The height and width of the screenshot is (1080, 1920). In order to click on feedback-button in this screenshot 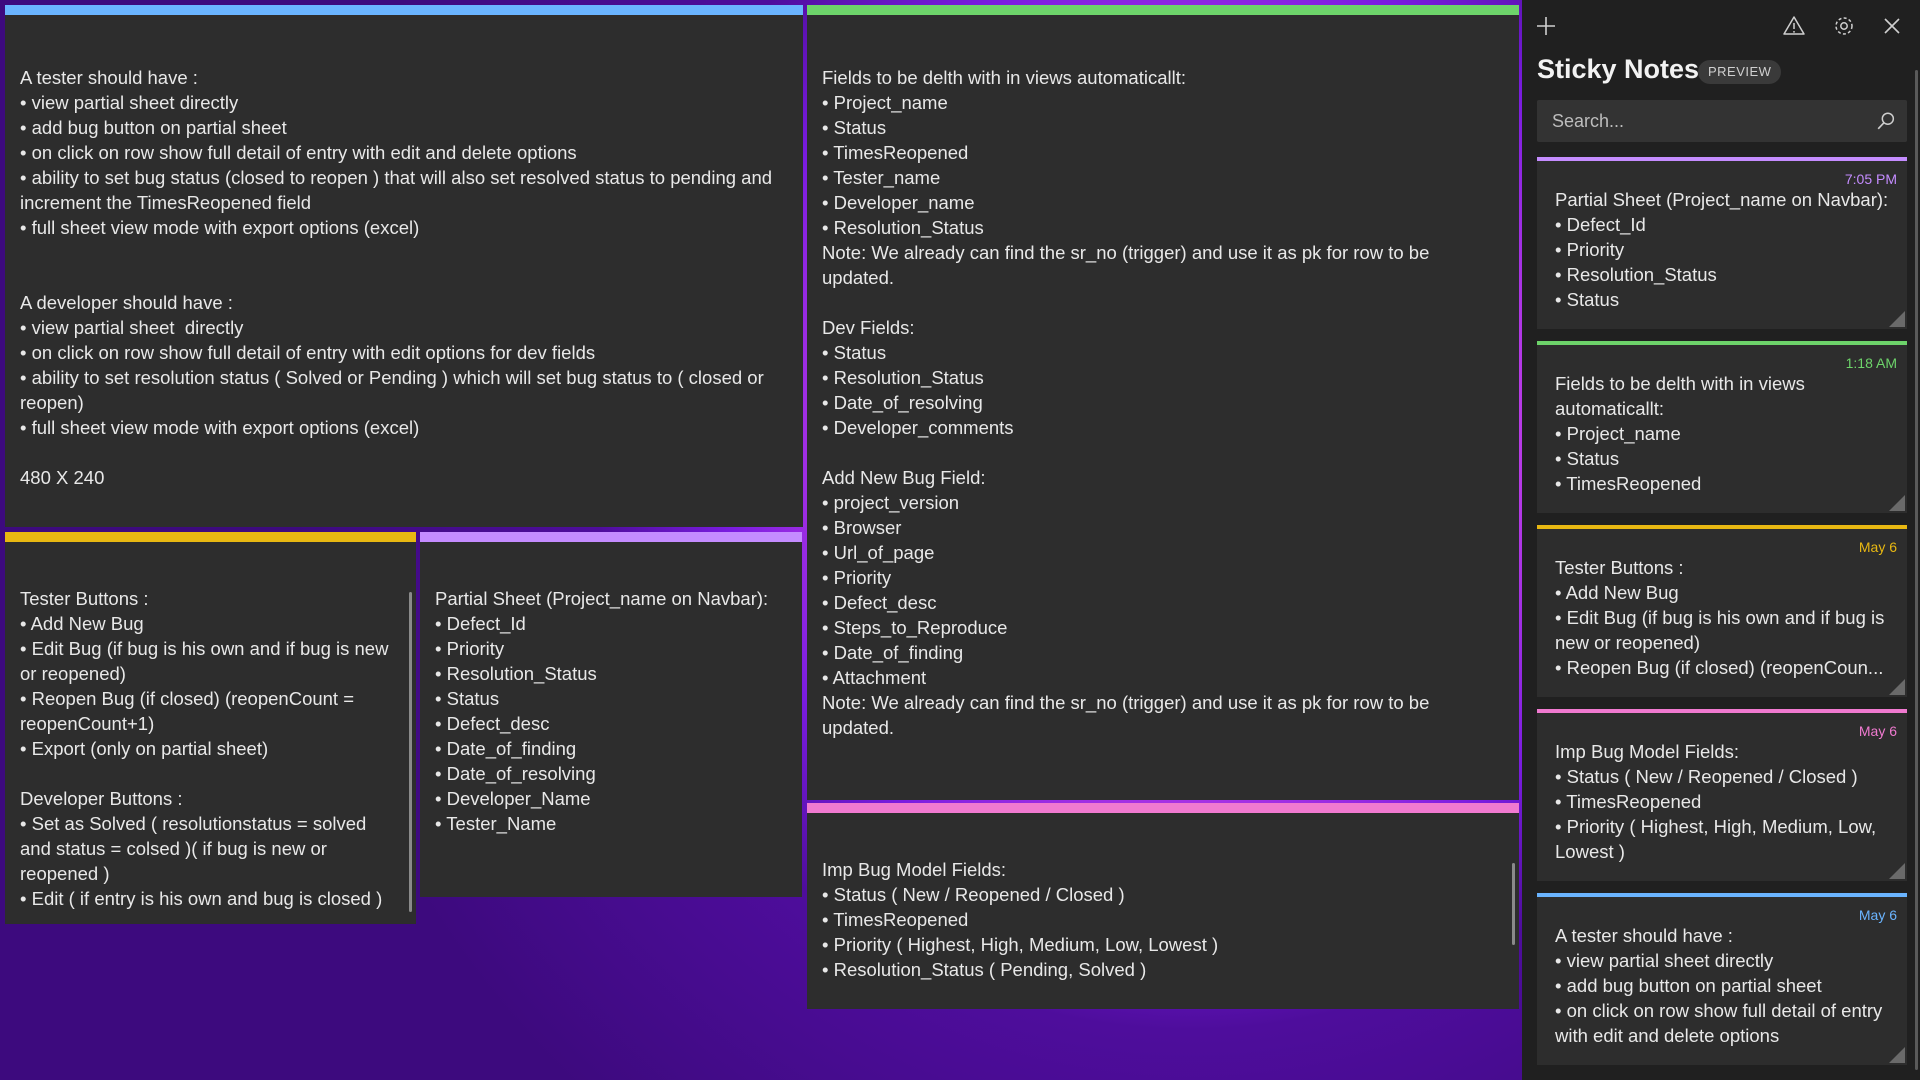, I will do `click(1794, 26)`.